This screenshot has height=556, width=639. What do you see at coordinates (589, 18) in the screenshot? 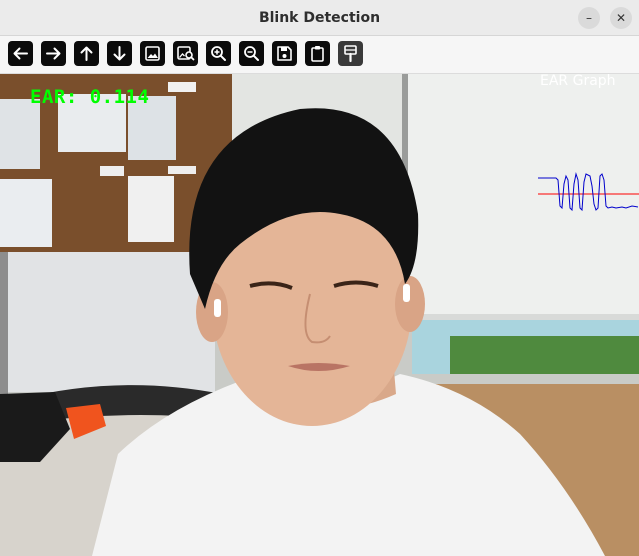
I see `minimize-button: –` at bounding box center [589, 18].